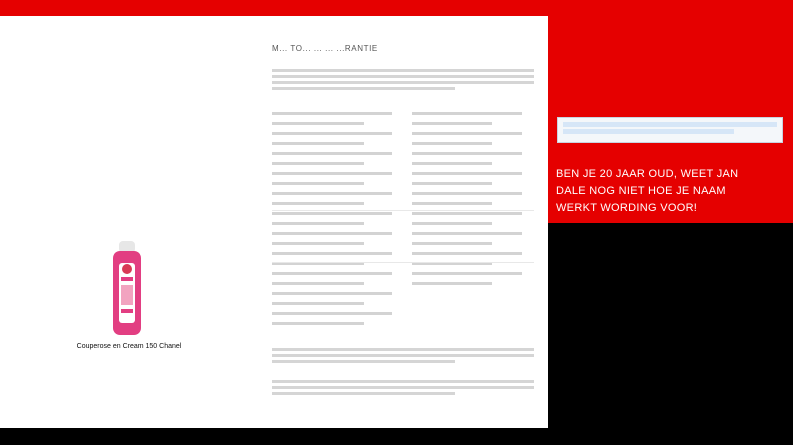 This screenshot has width=793, height=445. I want to click on article-heading: M... TO... ... ... ...RANTIE, so click(325, 48).